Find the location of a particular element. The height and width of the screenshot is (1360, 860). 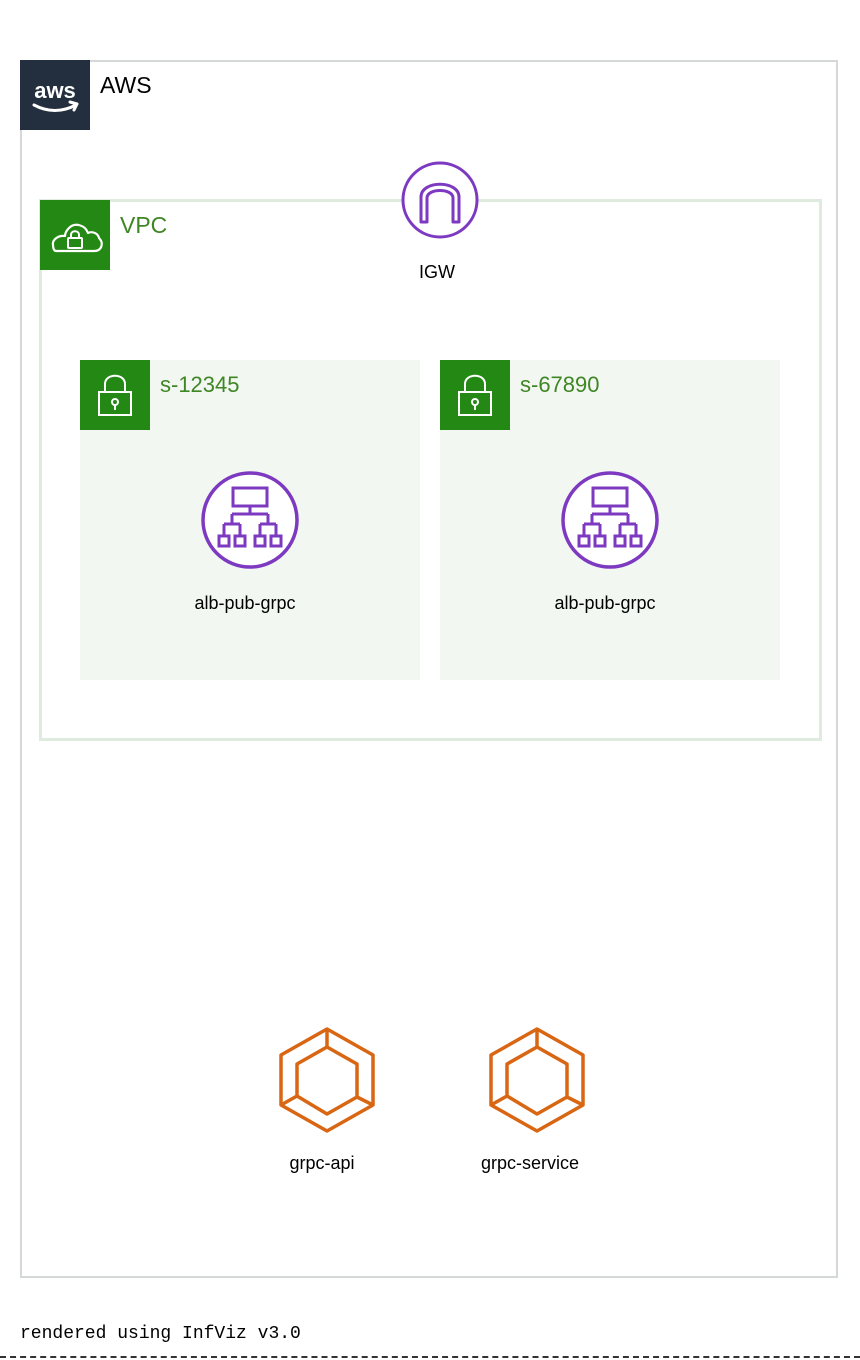

alb-b-label: alb-pub-grpc is located at coordinates (605, 603).